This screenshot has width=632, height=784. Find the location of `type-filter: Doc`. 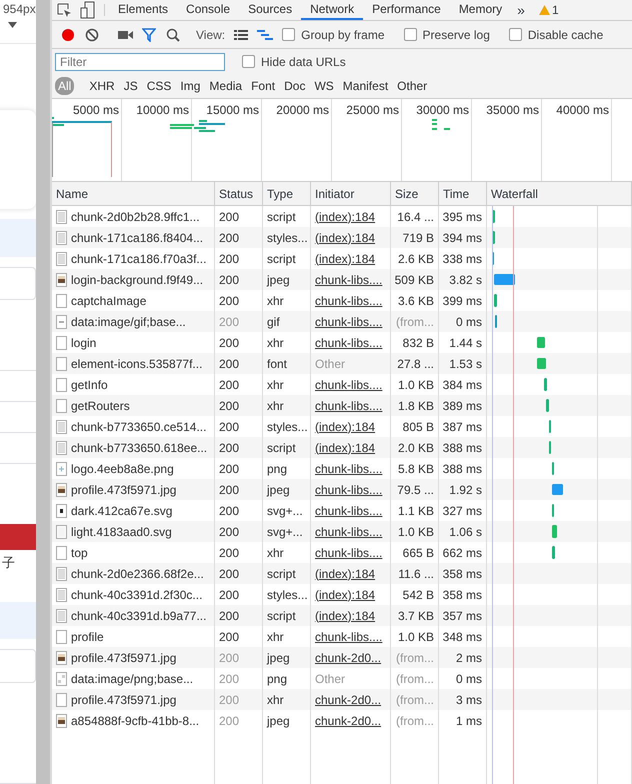

type-filter: Doc is located at coordinates (294, 86).